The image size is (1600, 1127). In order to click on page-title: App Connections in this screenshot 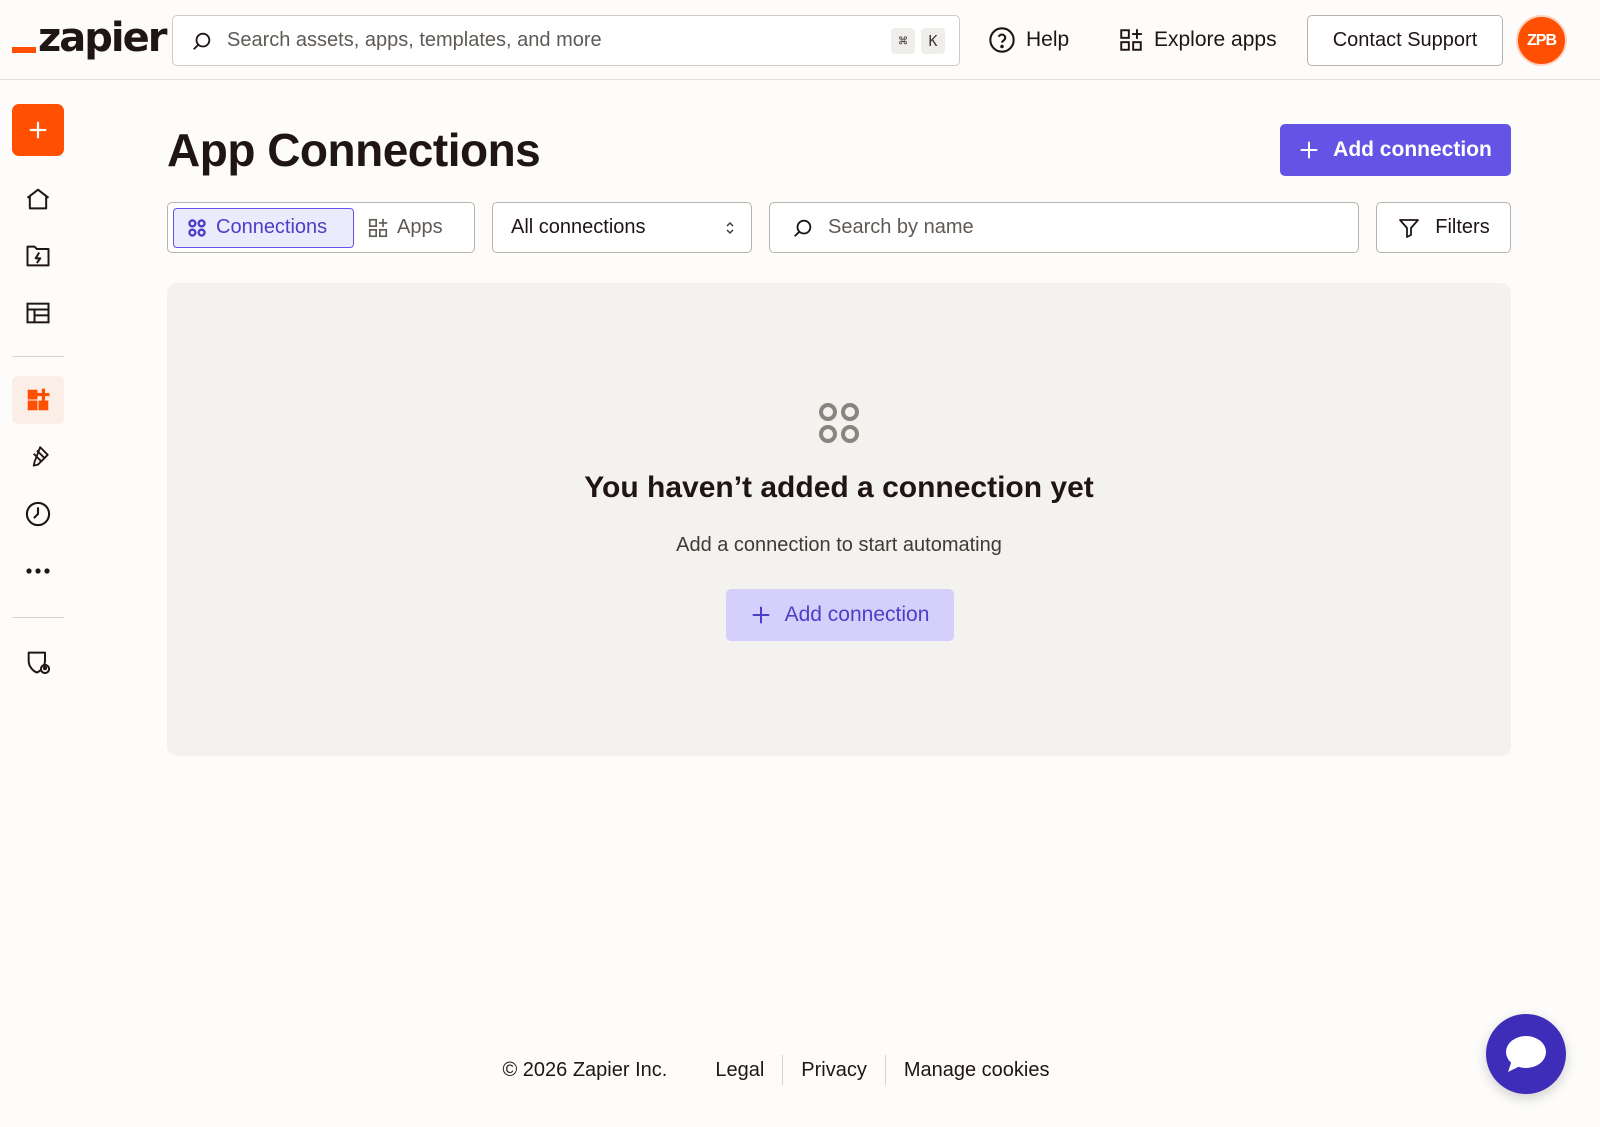, I will do `click(354, 150)`.